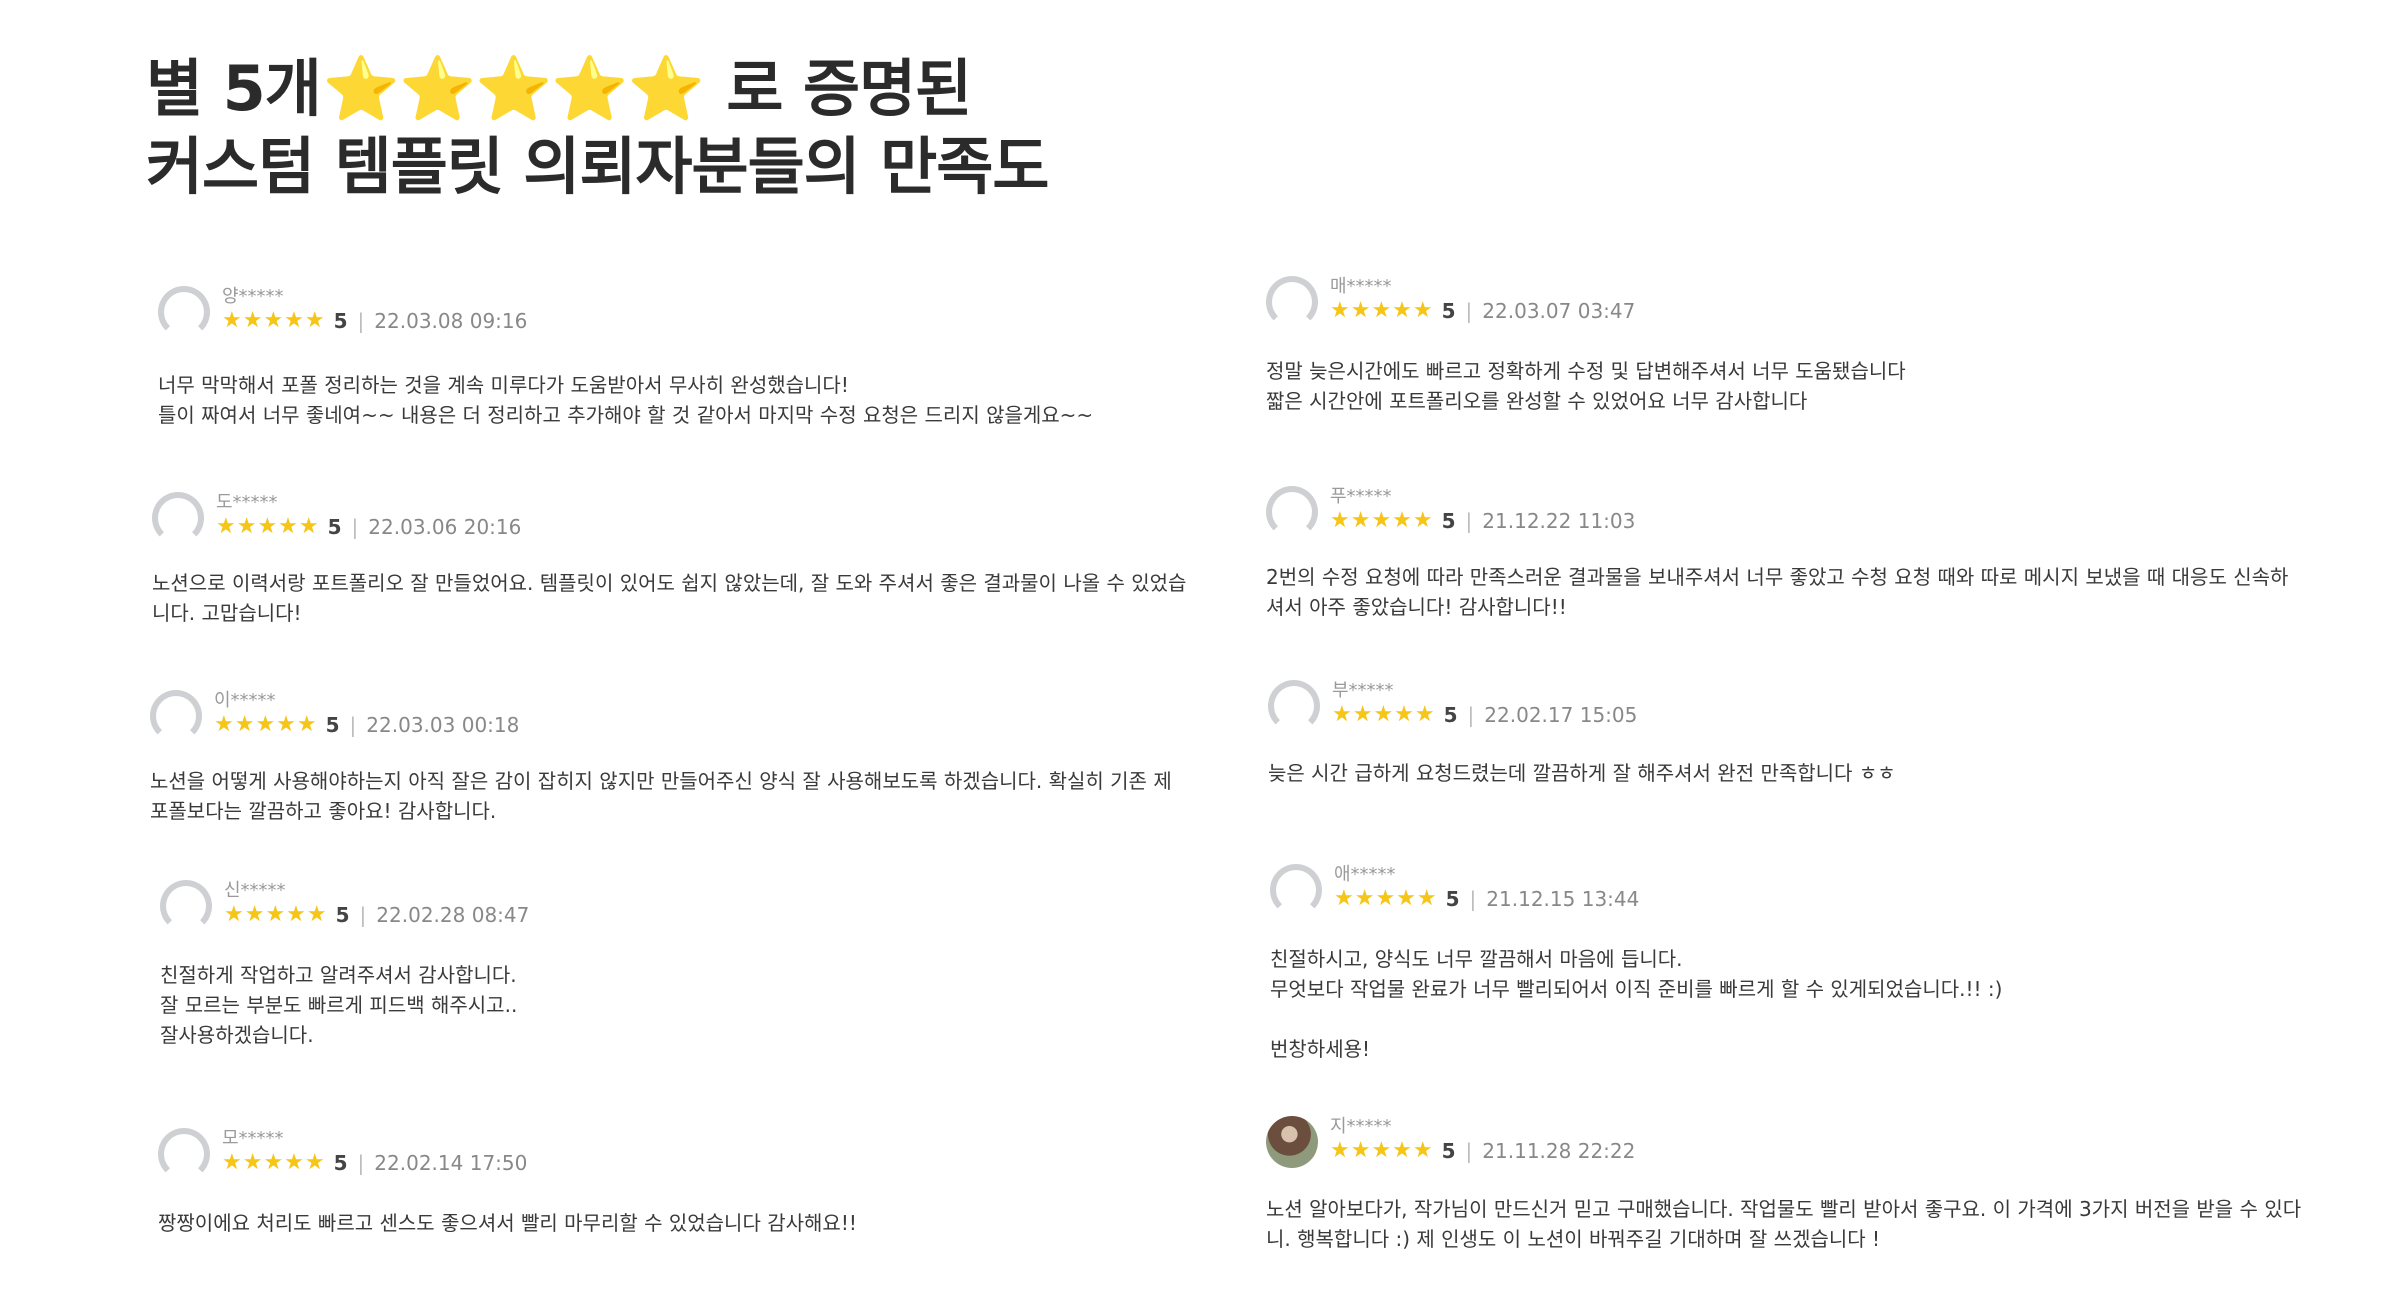  I want to click on review-line: 포폴보다는 깔끔하고 좋아요! 감사합니다., so click(323, 811).